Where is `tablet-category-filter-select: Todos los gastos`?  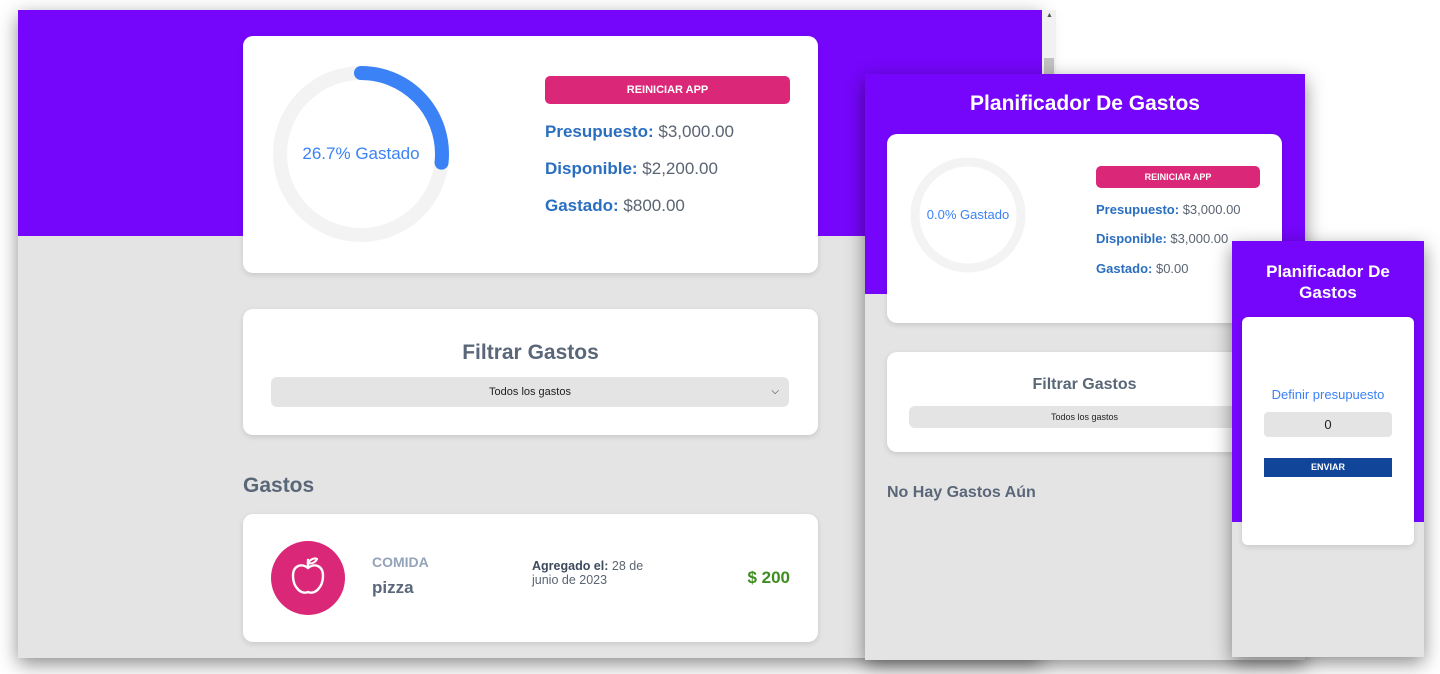
tablet-category-filter-select: Todos los gastos is located at coordinates (1084, 417).